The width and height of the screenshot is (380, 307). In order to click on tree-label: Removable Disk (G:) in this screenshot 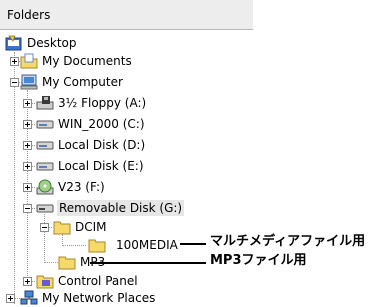, I will do `click(121, 208)`.